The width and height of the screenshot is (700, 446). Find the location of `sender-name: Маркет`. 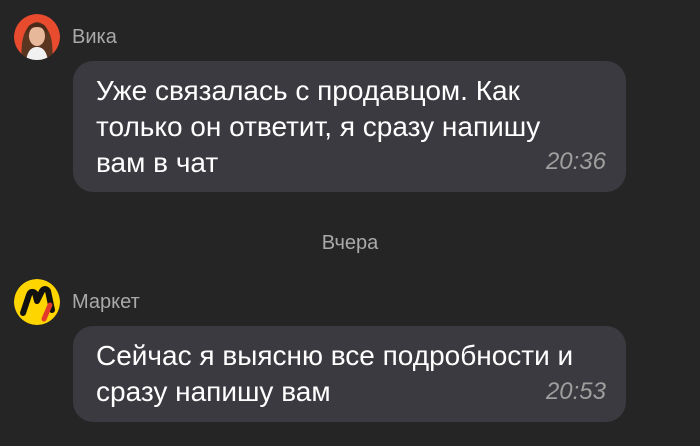

sender-name: Маркет is located at coordinates (106, 301).